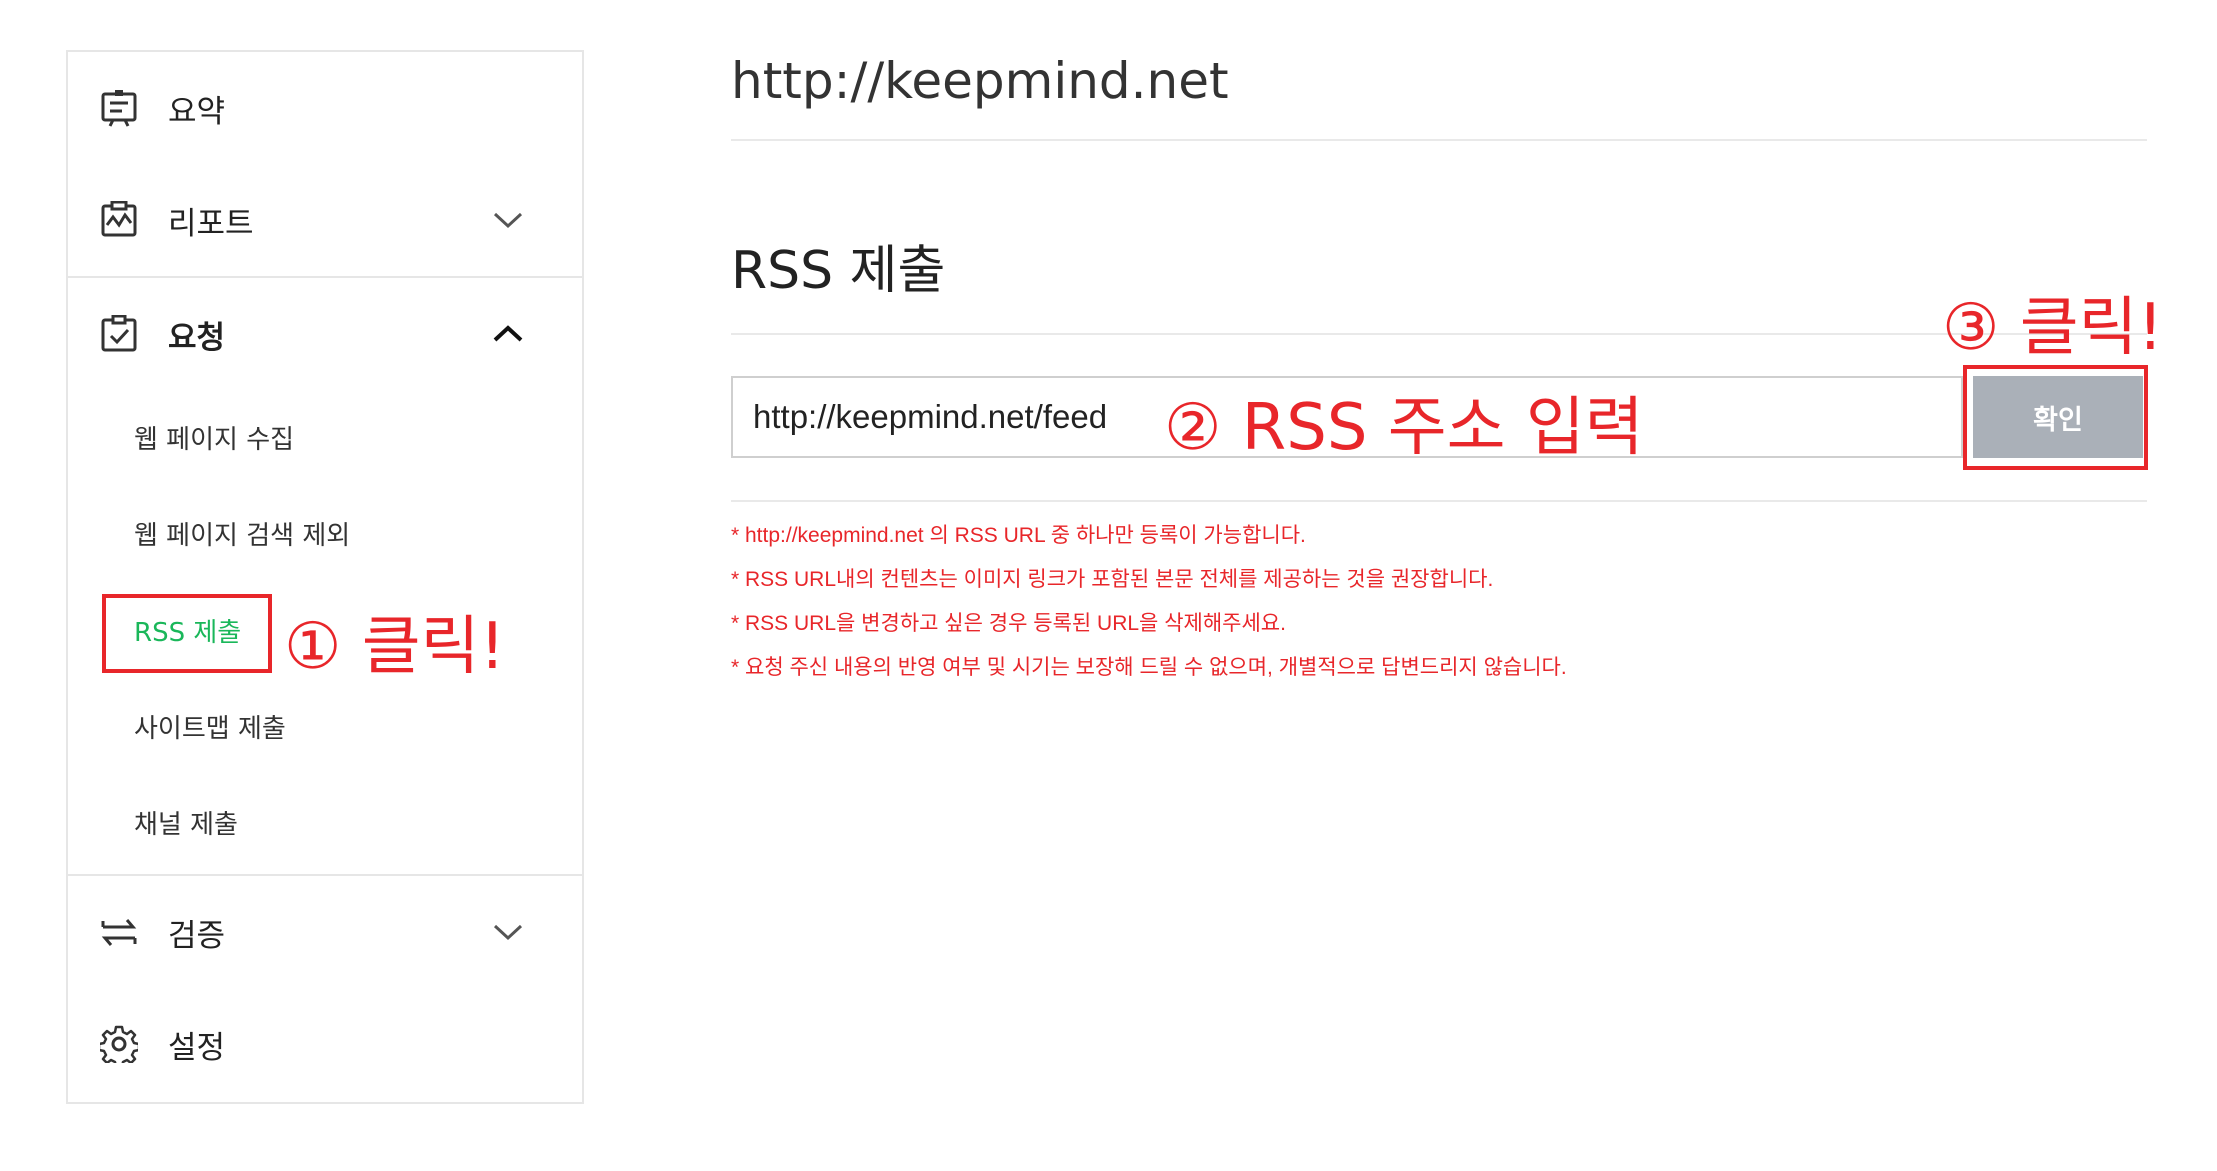 Image resolution: width=2217 pixels, height=1171 pixels. What do you see at coordinates (197, 111) in the screenshot?
I see `sidebar-item-summary-label: 요약` at bounding box center [197, 111].